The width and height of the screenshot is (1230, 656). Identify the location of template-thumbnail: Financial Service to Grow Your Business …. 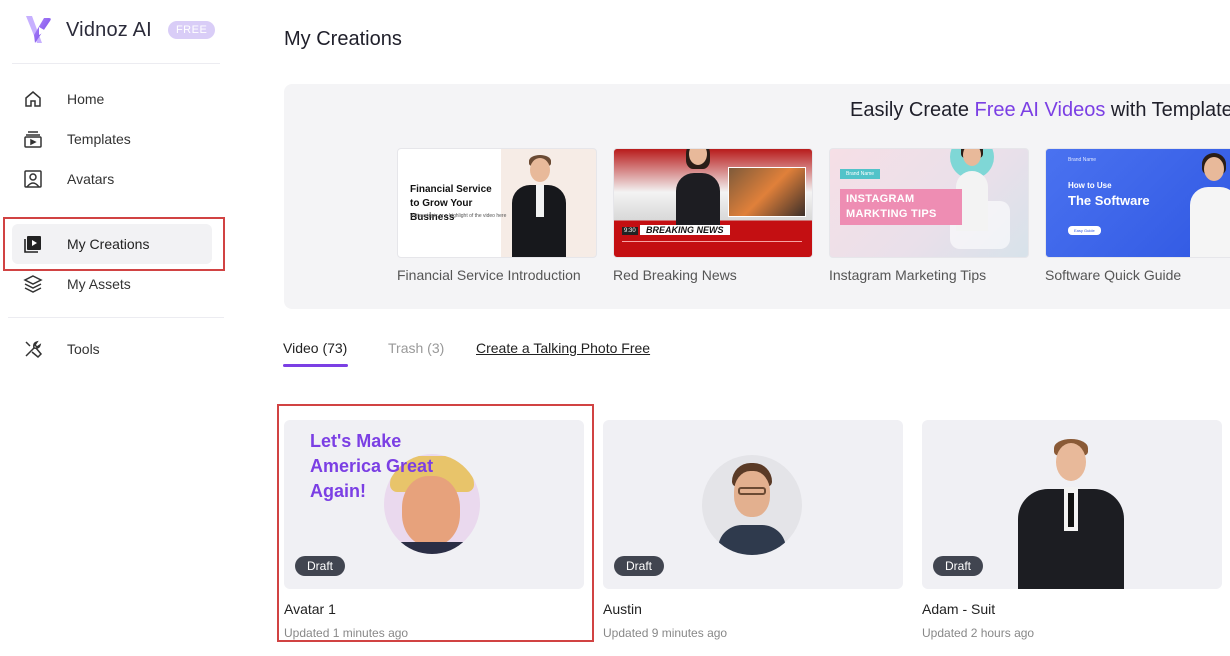
(497, 203).